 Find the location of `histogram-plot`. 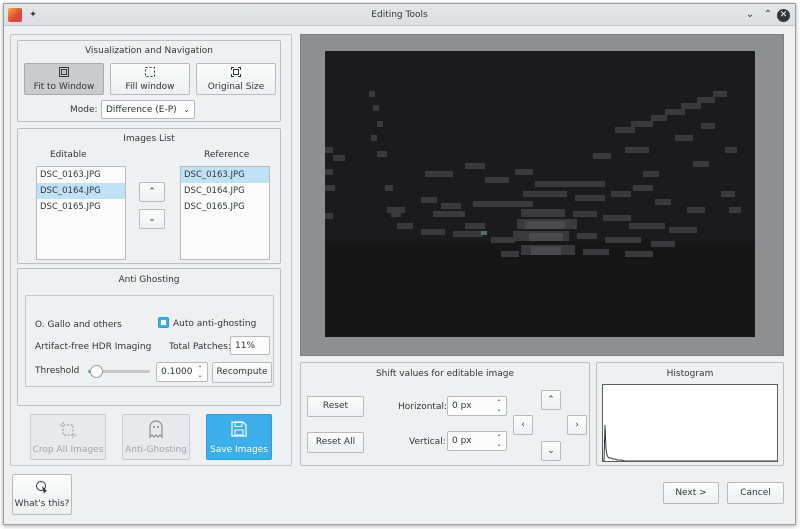

histogram-plot is located at coordinates (690, 423).